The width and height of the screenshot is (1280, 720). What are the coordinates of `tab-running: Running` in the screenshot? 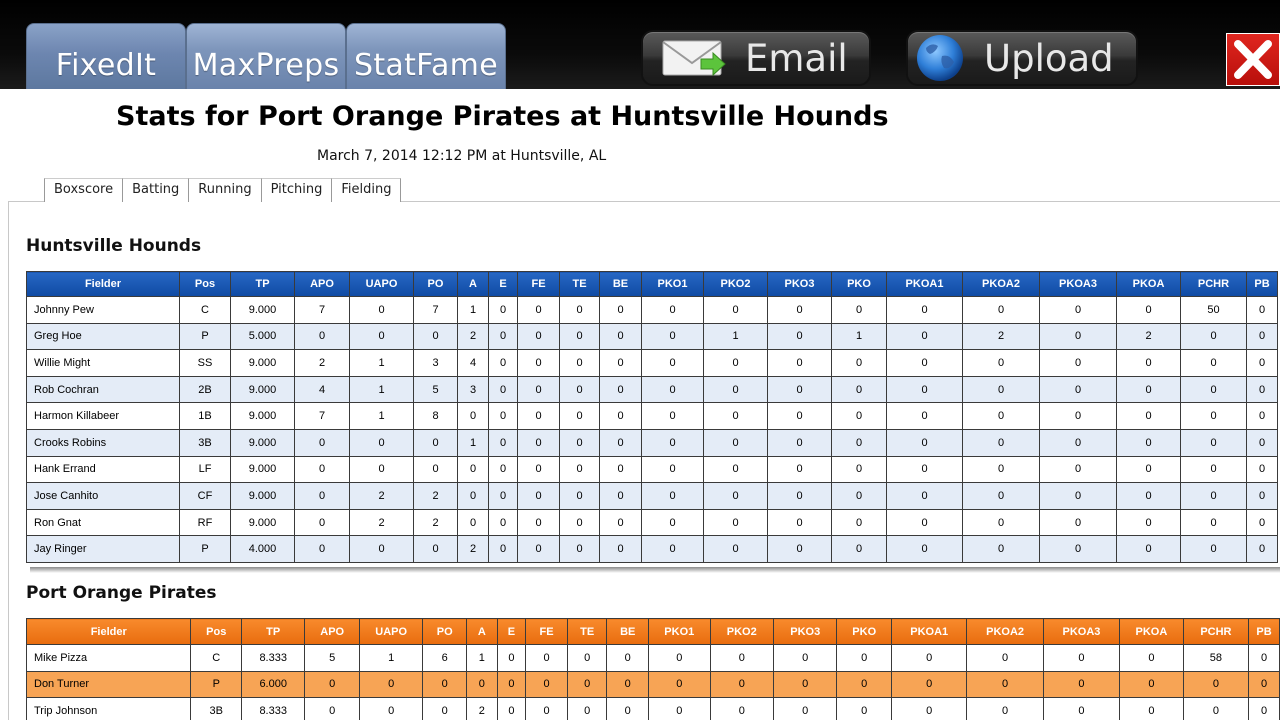 It's located at (224, 190).